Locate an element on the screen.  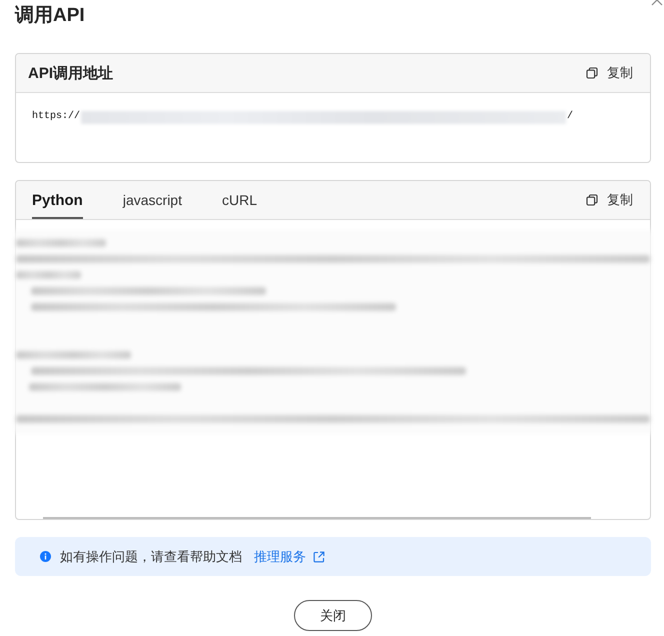
code-language-tab: cURL is located at coordinates (239, 200).